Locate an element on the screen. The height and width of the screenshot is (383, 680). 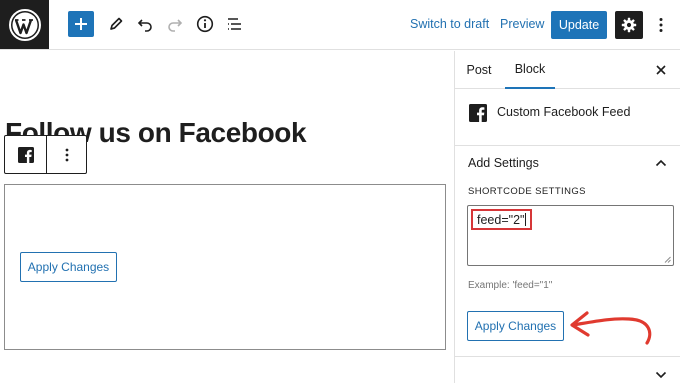
tab-post: Post is located at coordinates (479, 70).